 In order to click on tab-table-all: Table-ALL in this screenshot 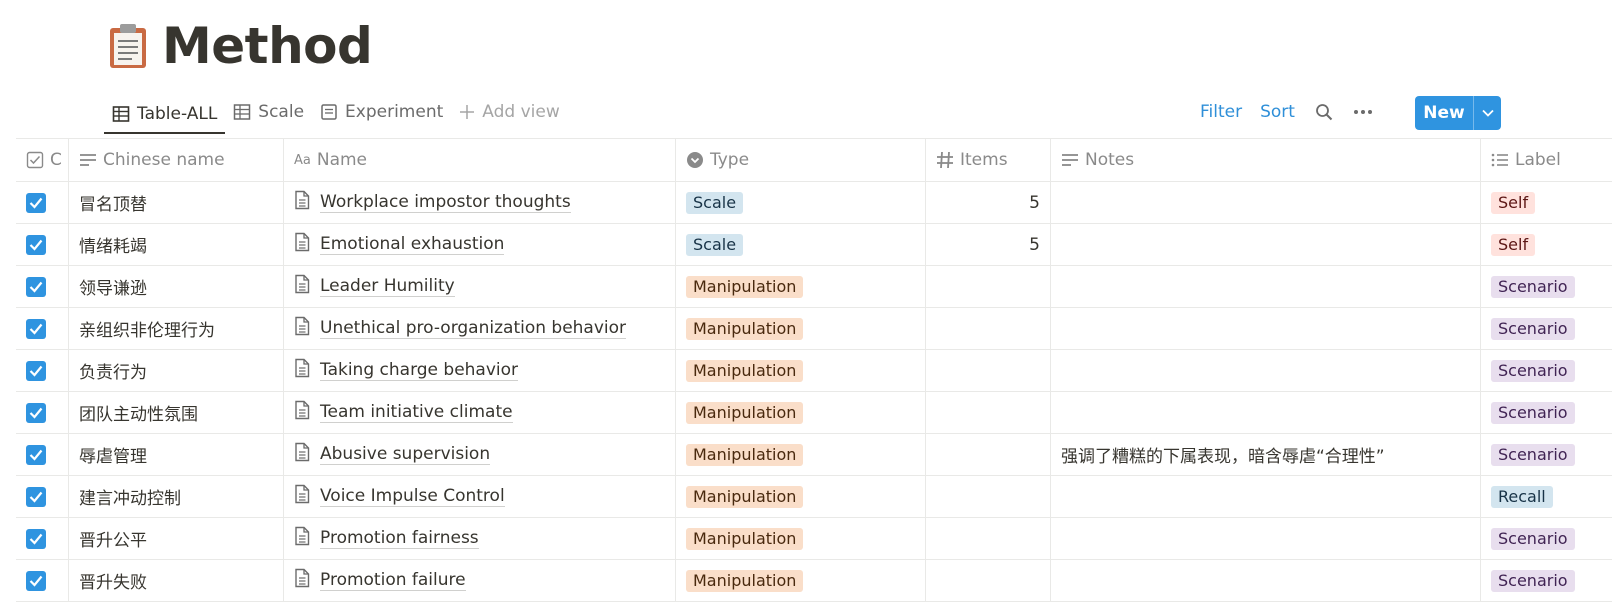, I will do `click(165, 115)`.